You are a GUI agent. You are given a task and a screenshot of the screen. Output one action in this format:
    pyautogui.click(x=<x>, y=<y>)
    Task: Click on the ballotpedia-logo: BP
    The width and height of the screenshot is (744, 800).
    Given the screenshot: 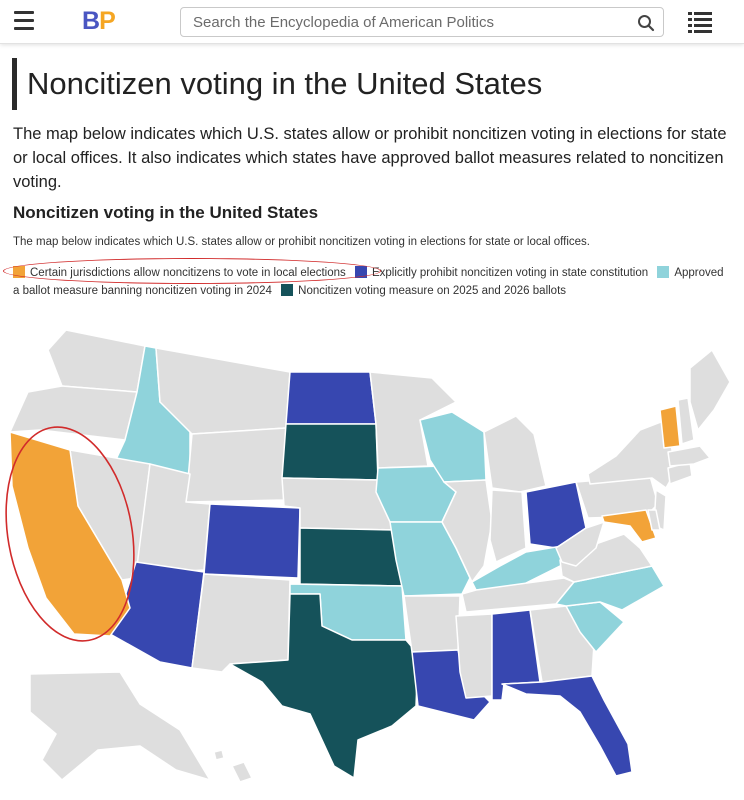 What is the action you would take?
    pyautogui.click(x=99, y=21)
    